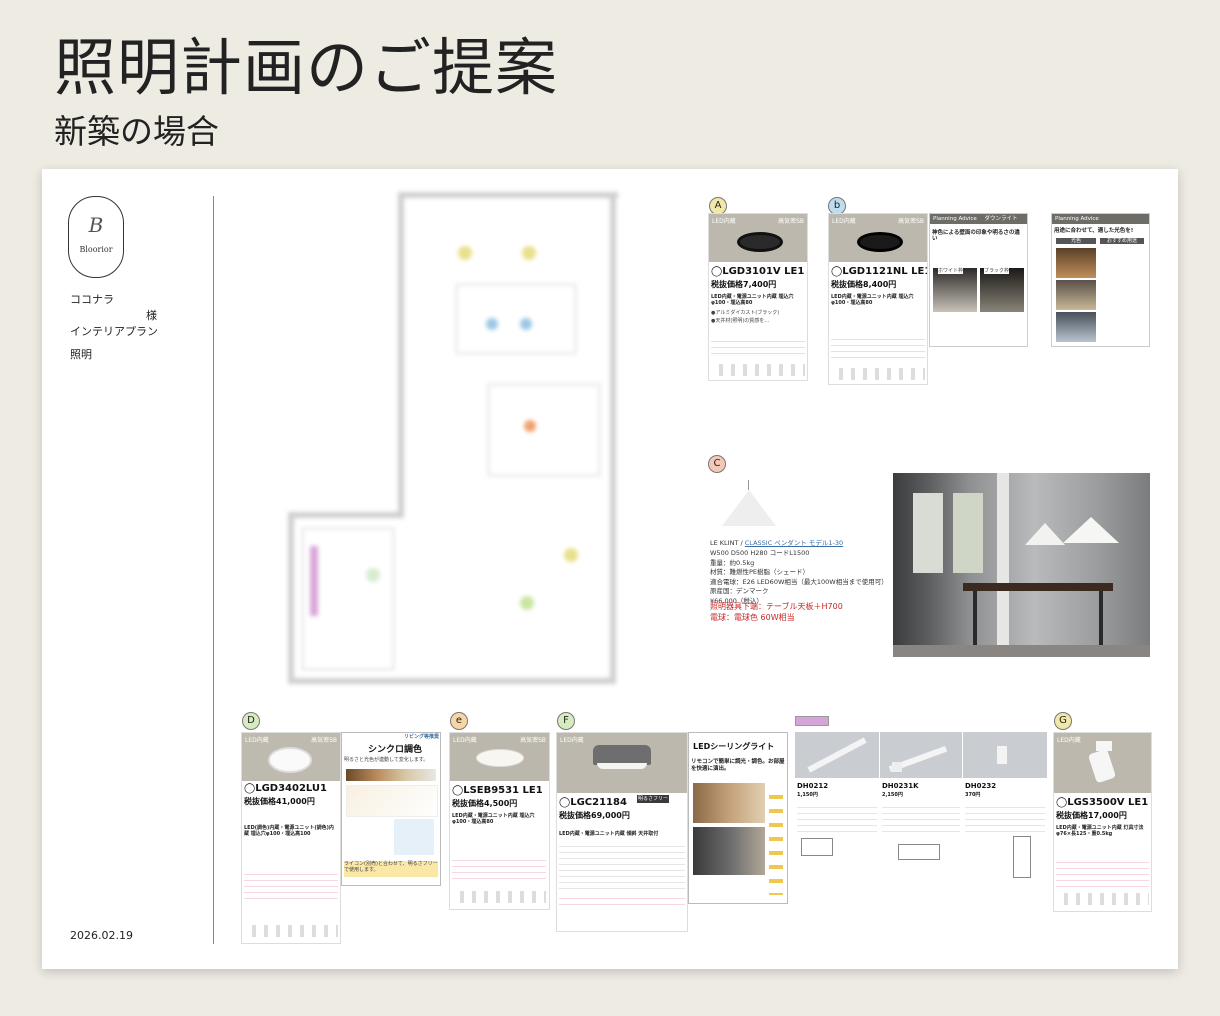 This screenshot has width=1220, height=1016. I want to click on rail-price: 370円, so click(973, 795).